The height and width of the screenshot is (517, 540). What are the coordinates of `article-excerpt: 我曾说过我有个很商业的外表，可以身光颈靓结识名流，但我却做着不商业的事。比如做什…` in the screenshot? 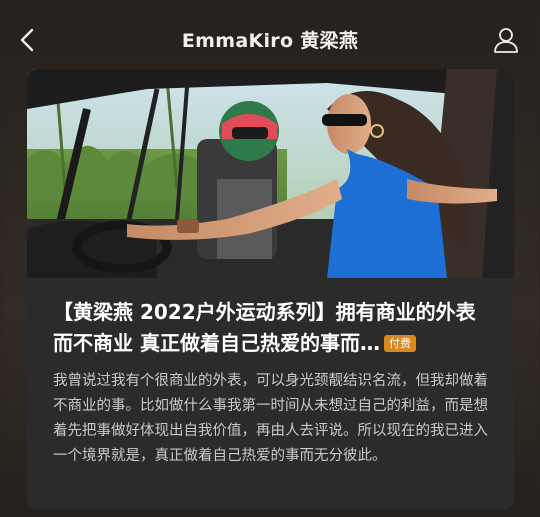 It's located at (270, 418).